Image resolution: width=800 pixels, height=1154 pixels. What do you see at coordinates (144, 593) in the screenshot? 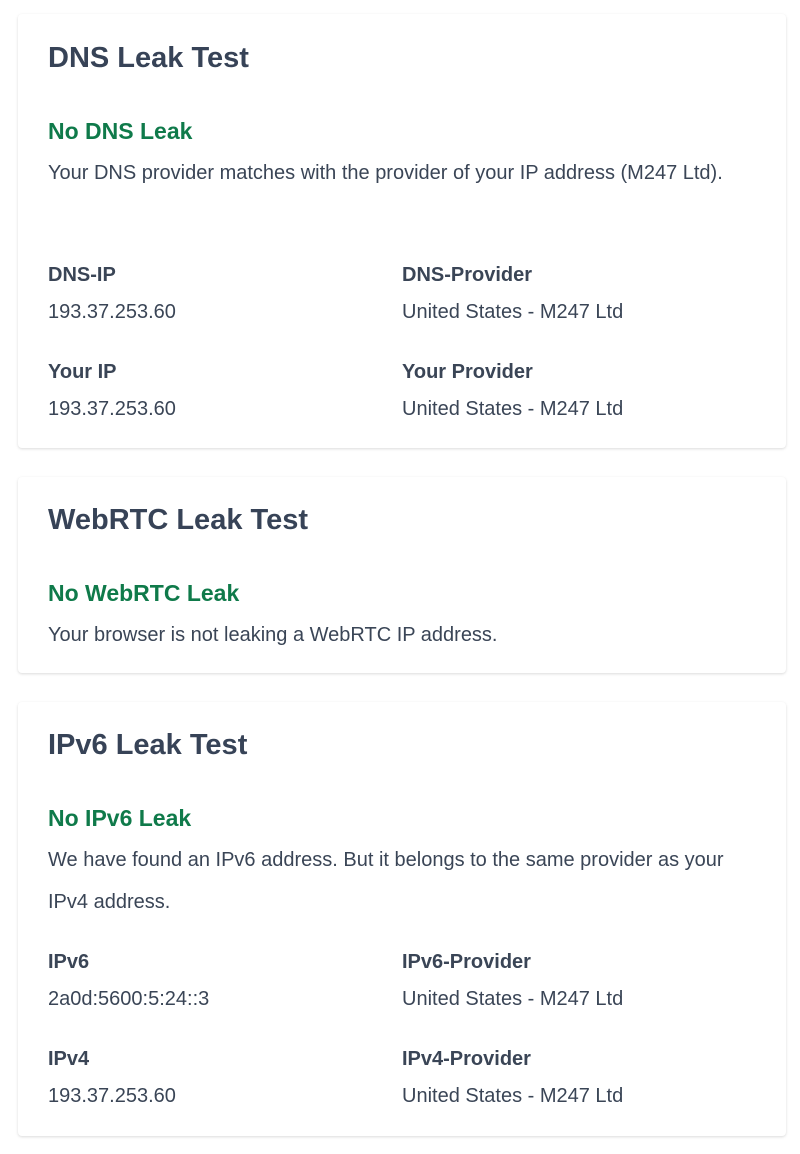
I see `webrtc-status: No WebRTC Leak` at bounding box center [144, 593].